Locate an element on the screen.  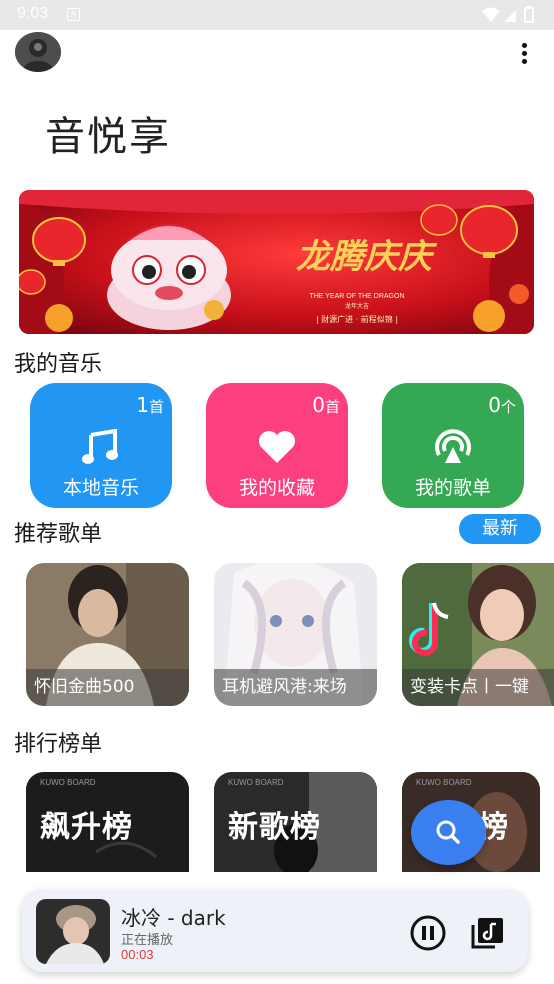
wifi-icon is located at coordinates (491, 14).